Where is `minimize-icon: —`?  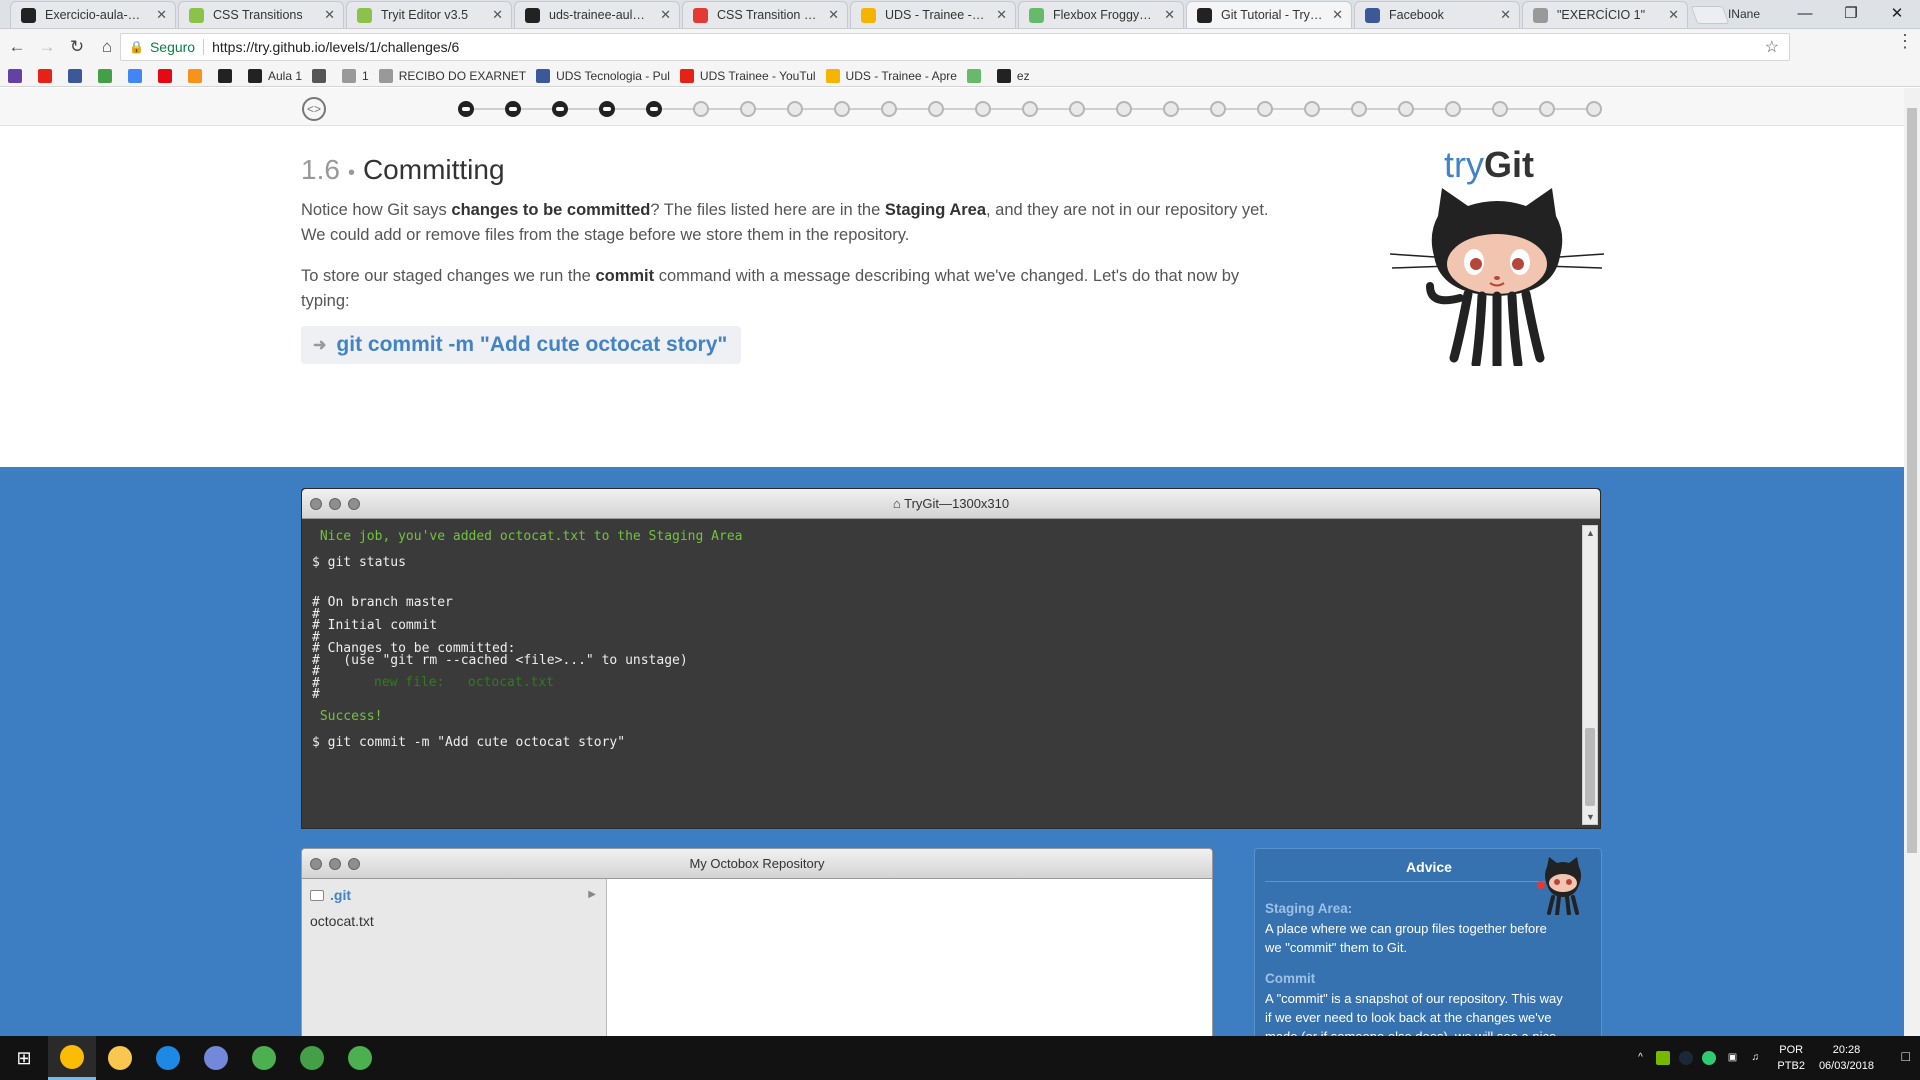 minimize-icon: — is located at coordinates (1805, 14).